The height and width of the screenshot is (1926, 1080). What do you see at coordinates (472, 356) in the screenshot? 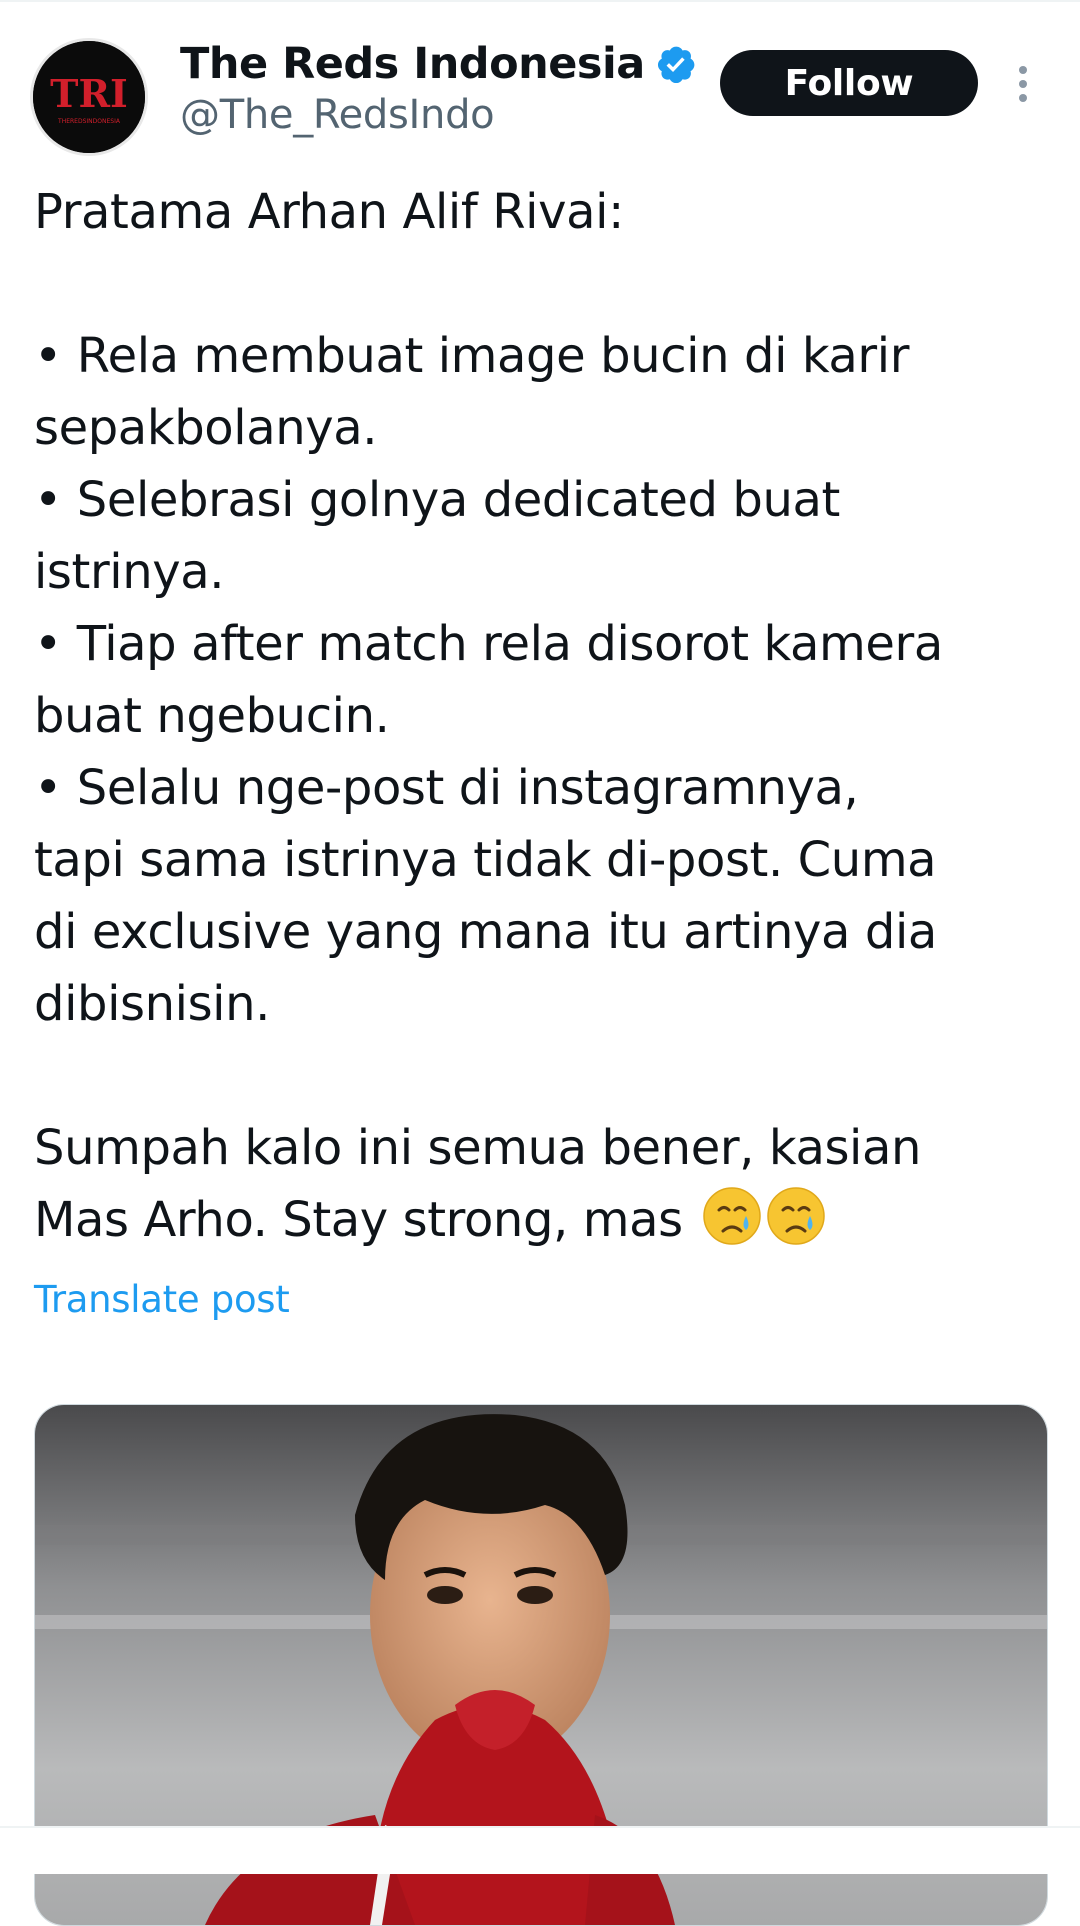
I see `post-line: • Rela membuat image bucin di karir` at bounding box center [472, 356].